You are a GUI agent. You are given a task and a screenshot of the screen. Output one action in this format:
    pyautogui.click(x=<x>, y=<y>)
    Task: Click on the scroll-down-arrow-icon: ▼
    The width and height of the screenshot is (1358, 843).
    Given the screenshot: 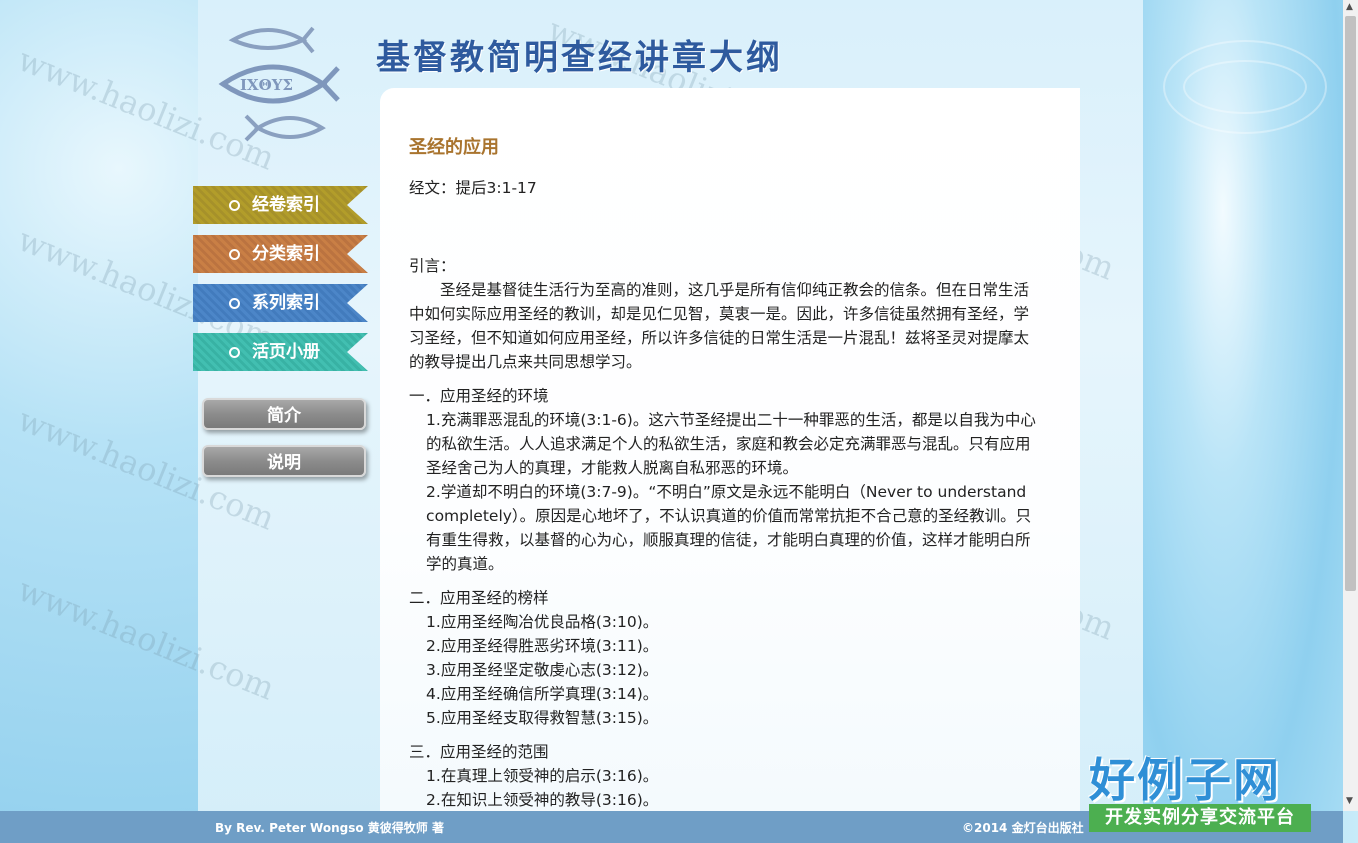 What is the action you would take?
    pyautogui.click(x=1349, y=801)
    